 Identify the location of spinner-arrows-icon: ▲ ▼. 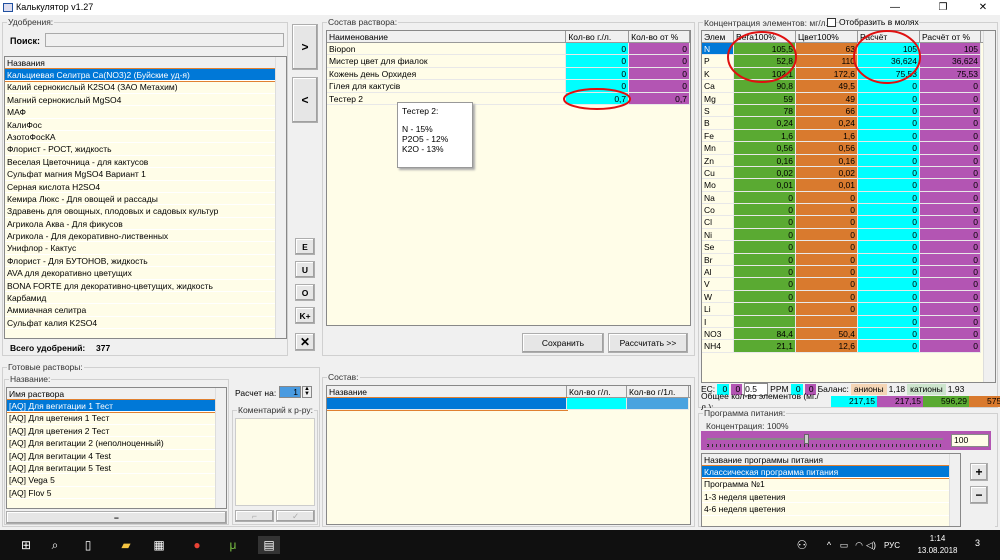
(307, 392).